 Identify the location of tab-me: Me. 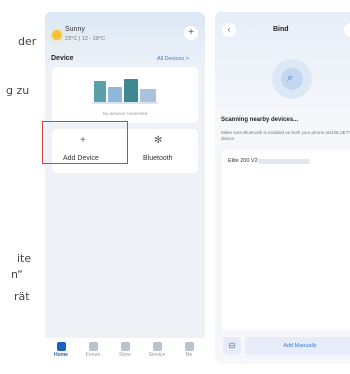
(189, 348).